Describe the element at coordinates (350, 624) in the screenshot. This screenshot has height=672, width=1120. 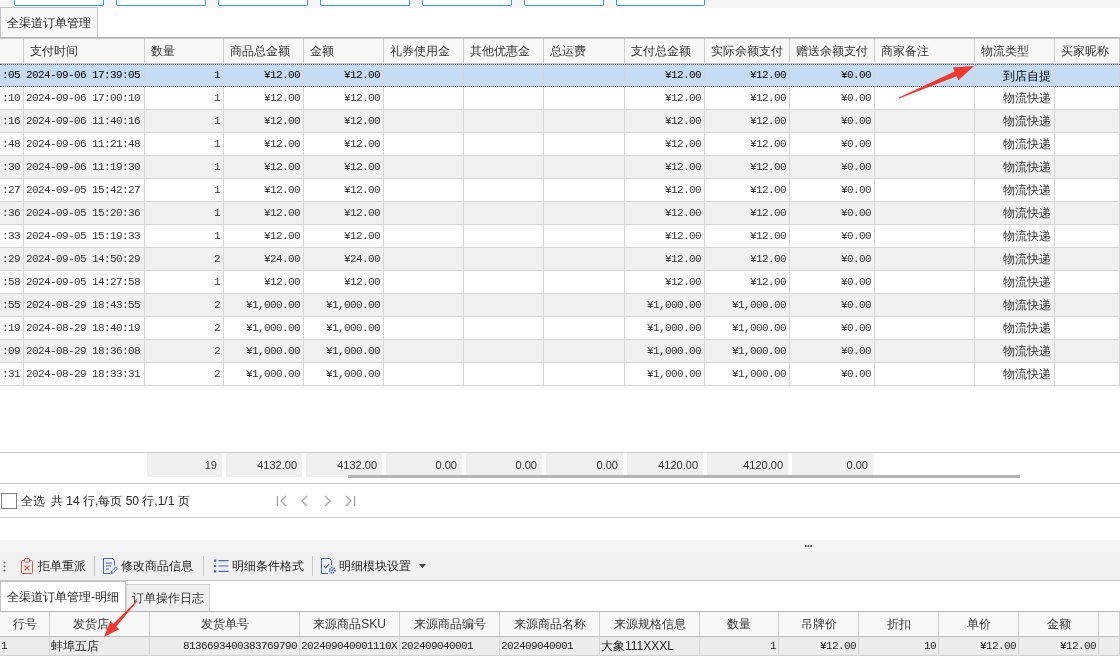
I see `column-header: 来源商品SKU` at that location.